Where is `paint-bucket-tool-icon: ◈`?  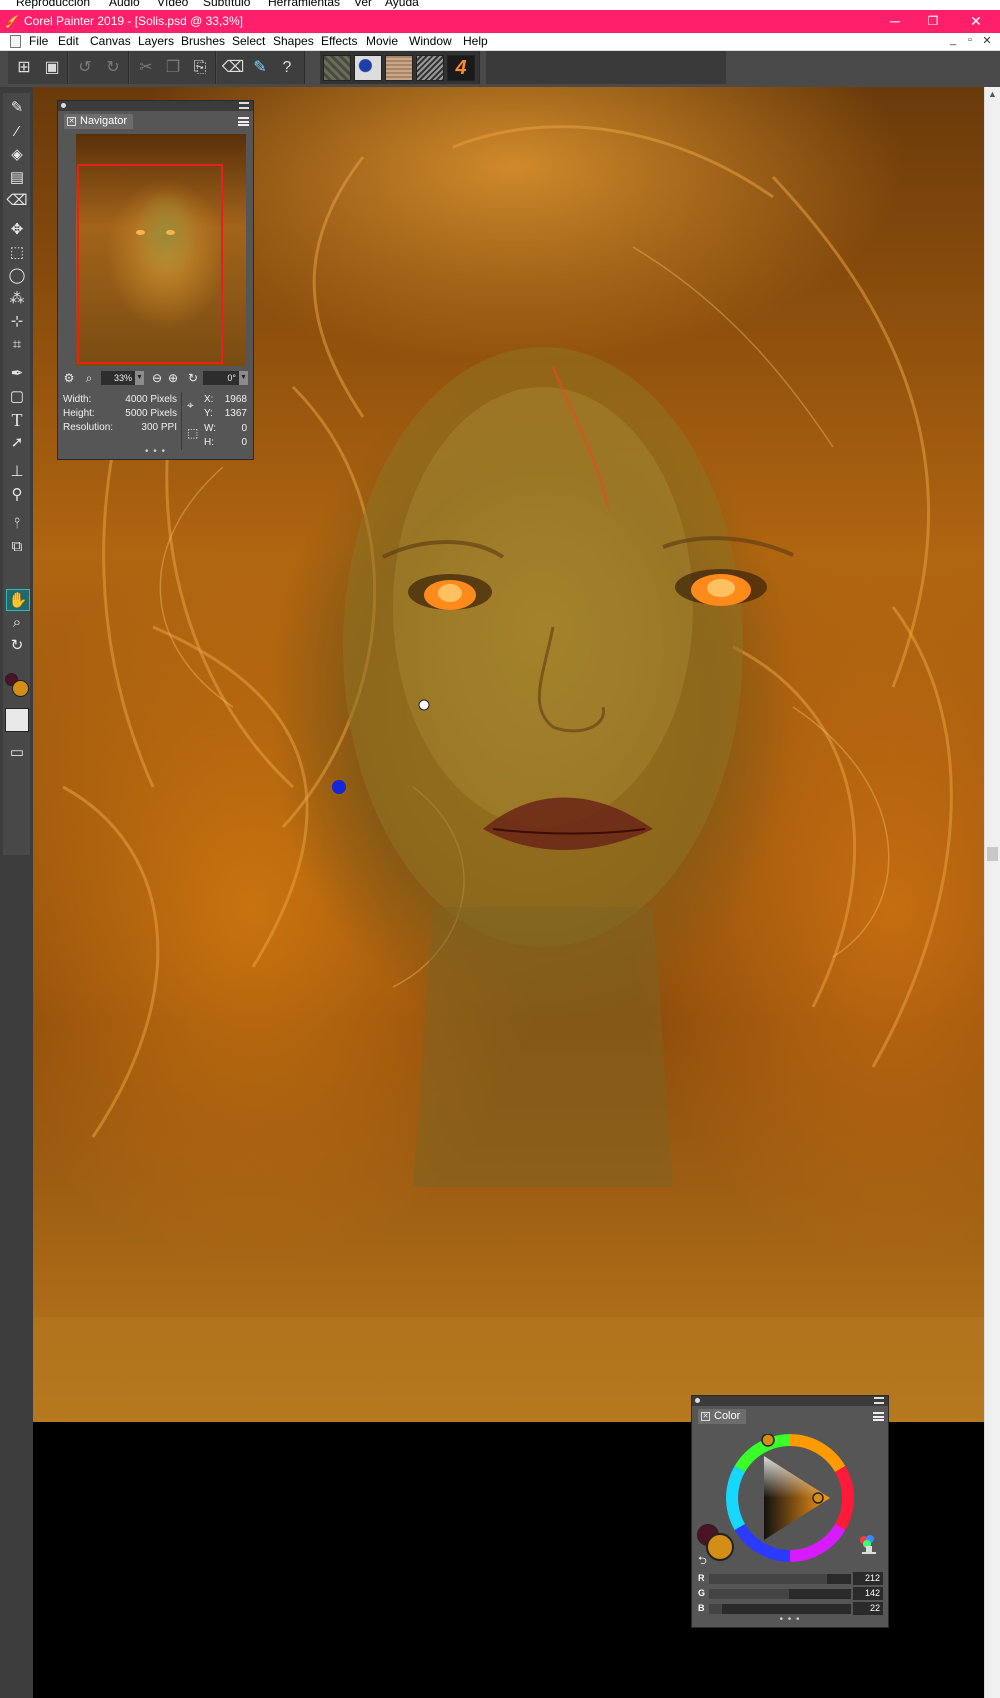 paint-bucket-tool-icon: ◈ is located at coordinates (17, 155).